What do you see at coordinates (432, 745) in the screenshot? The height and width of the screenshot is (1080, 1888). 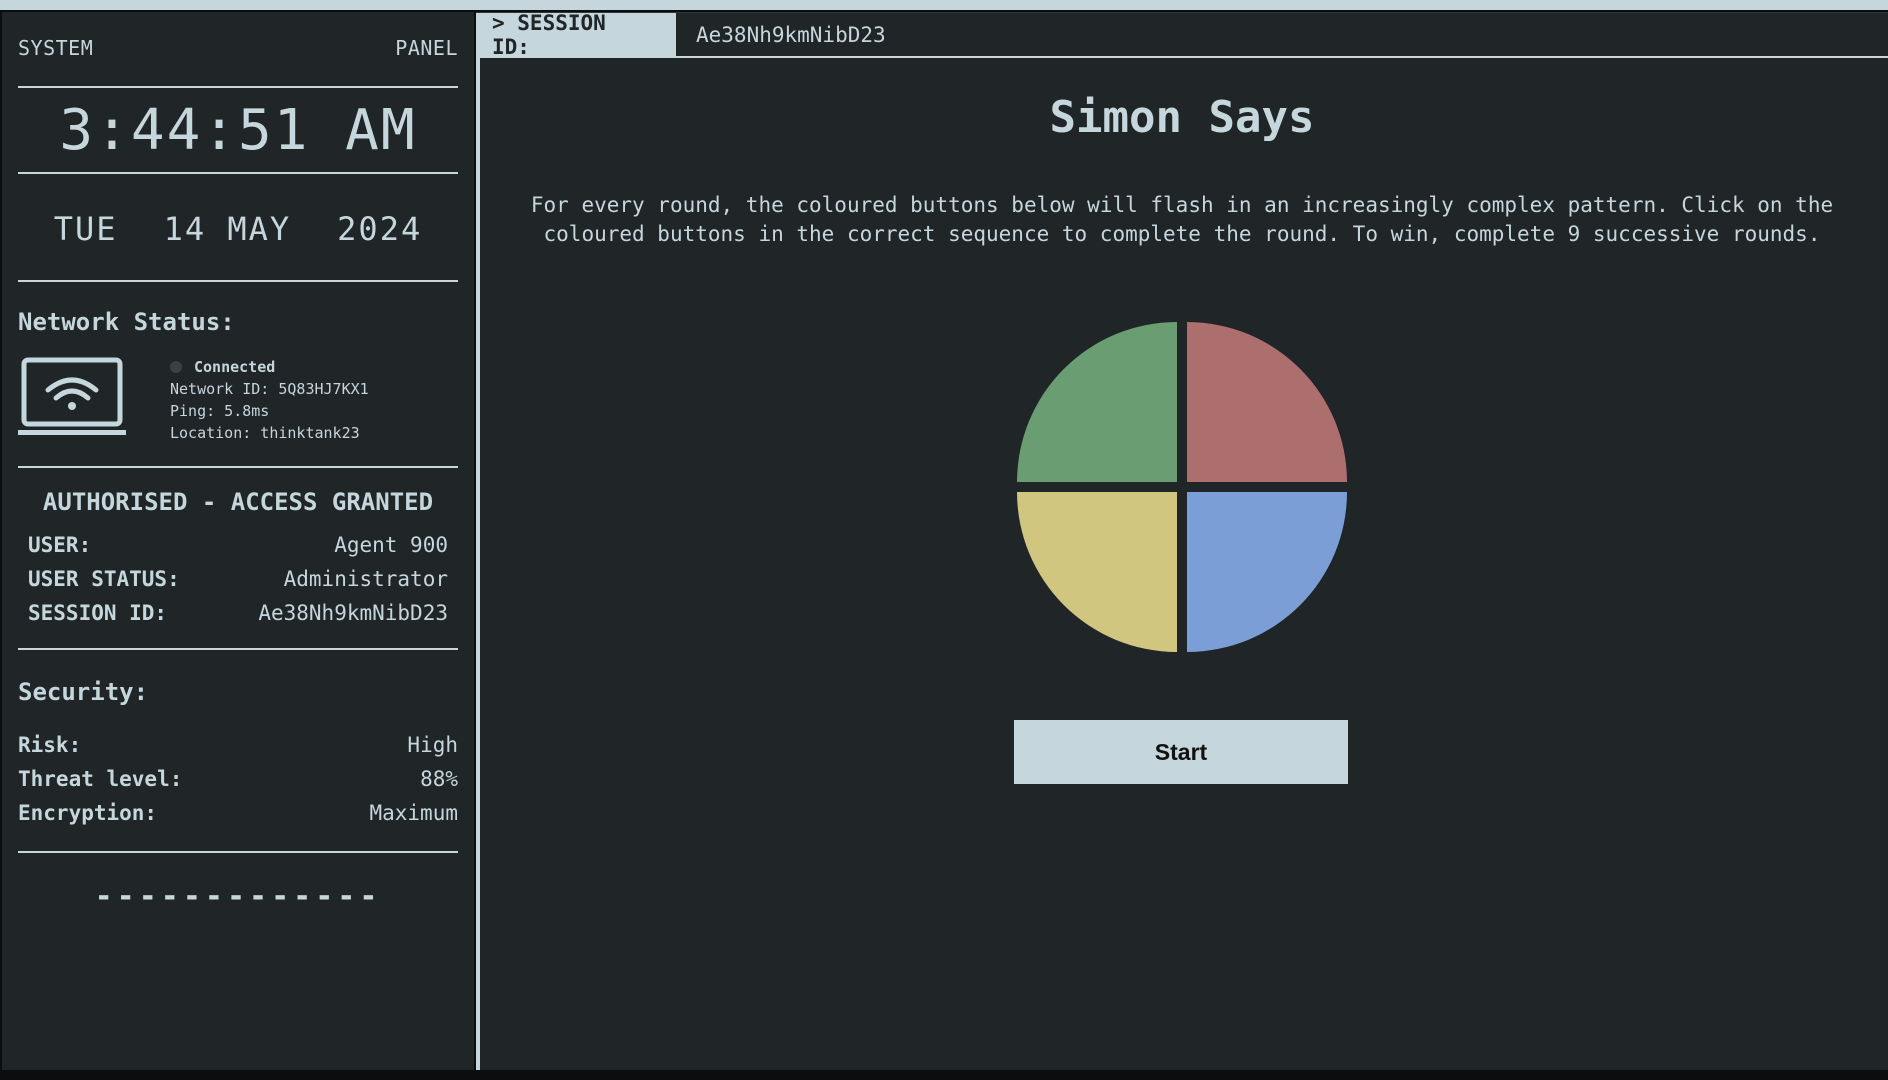 I see `security-value: High` at bounding box center [432, 745].